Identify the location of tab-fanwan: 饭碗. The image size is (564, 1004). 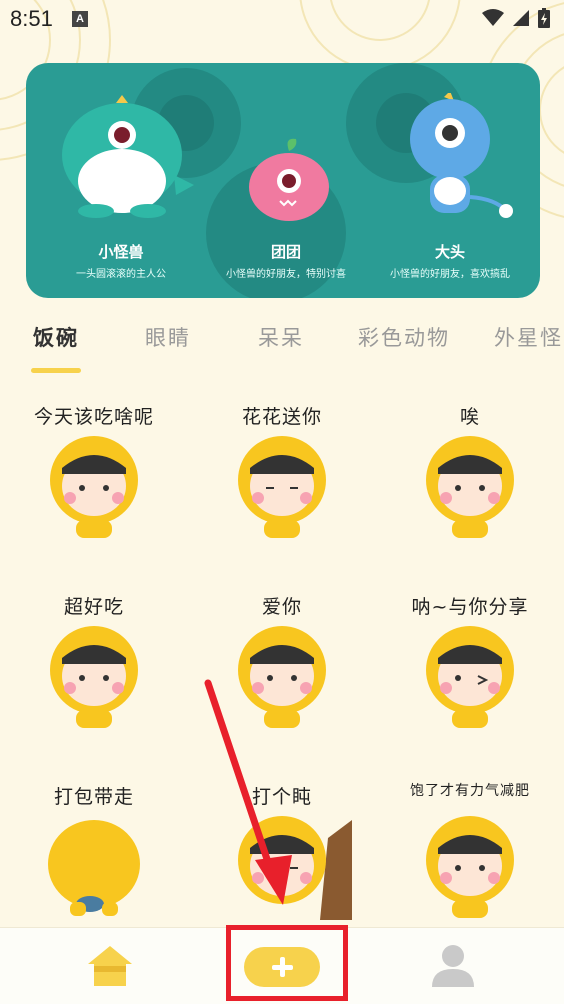
(56, 337).